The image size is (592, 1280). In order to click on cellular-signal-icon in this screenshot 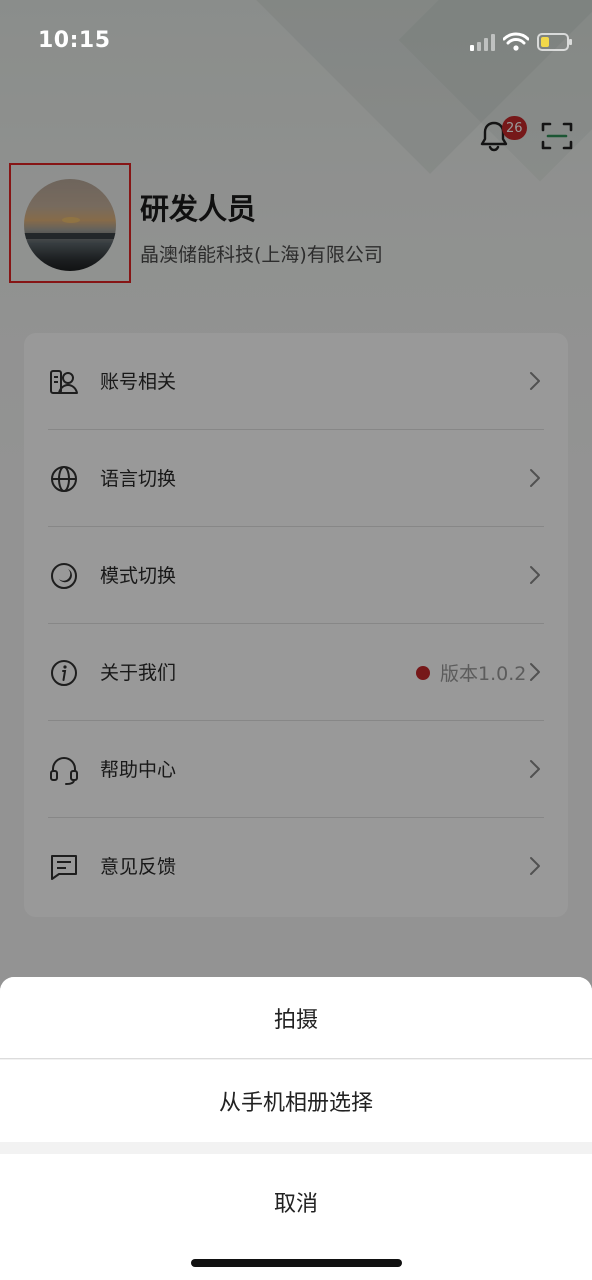, I will do `click(482, 42)`.